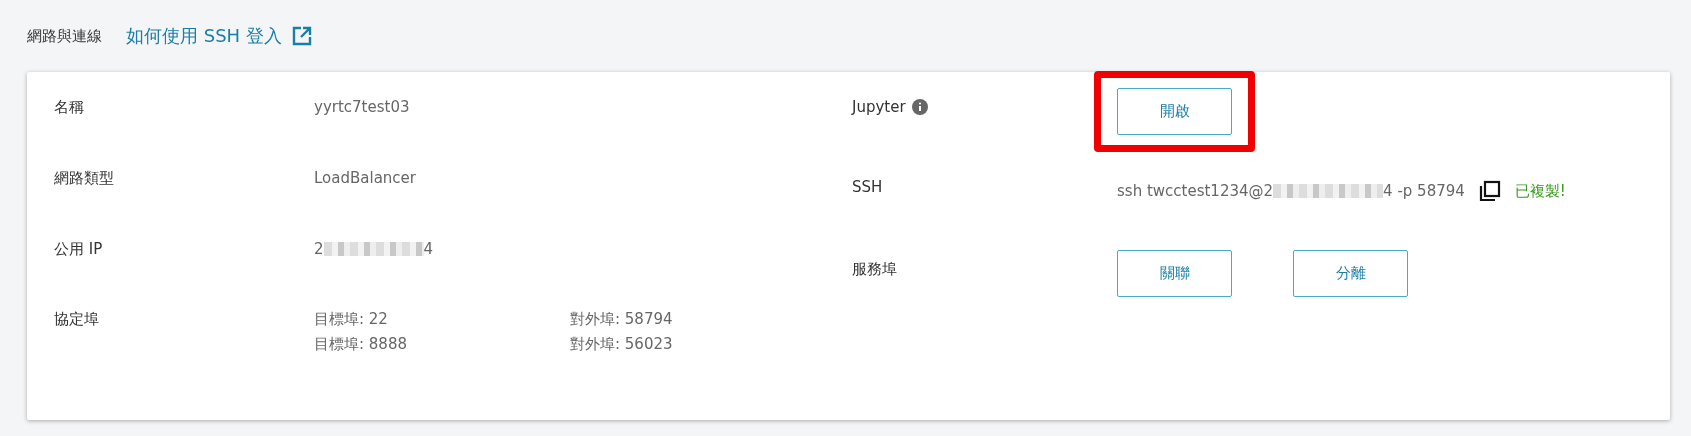  What do you see at coordinates (622, 319) in the screenshot?
I see `external-port: 對外埠: 58794` at bounding box center [622, 319].